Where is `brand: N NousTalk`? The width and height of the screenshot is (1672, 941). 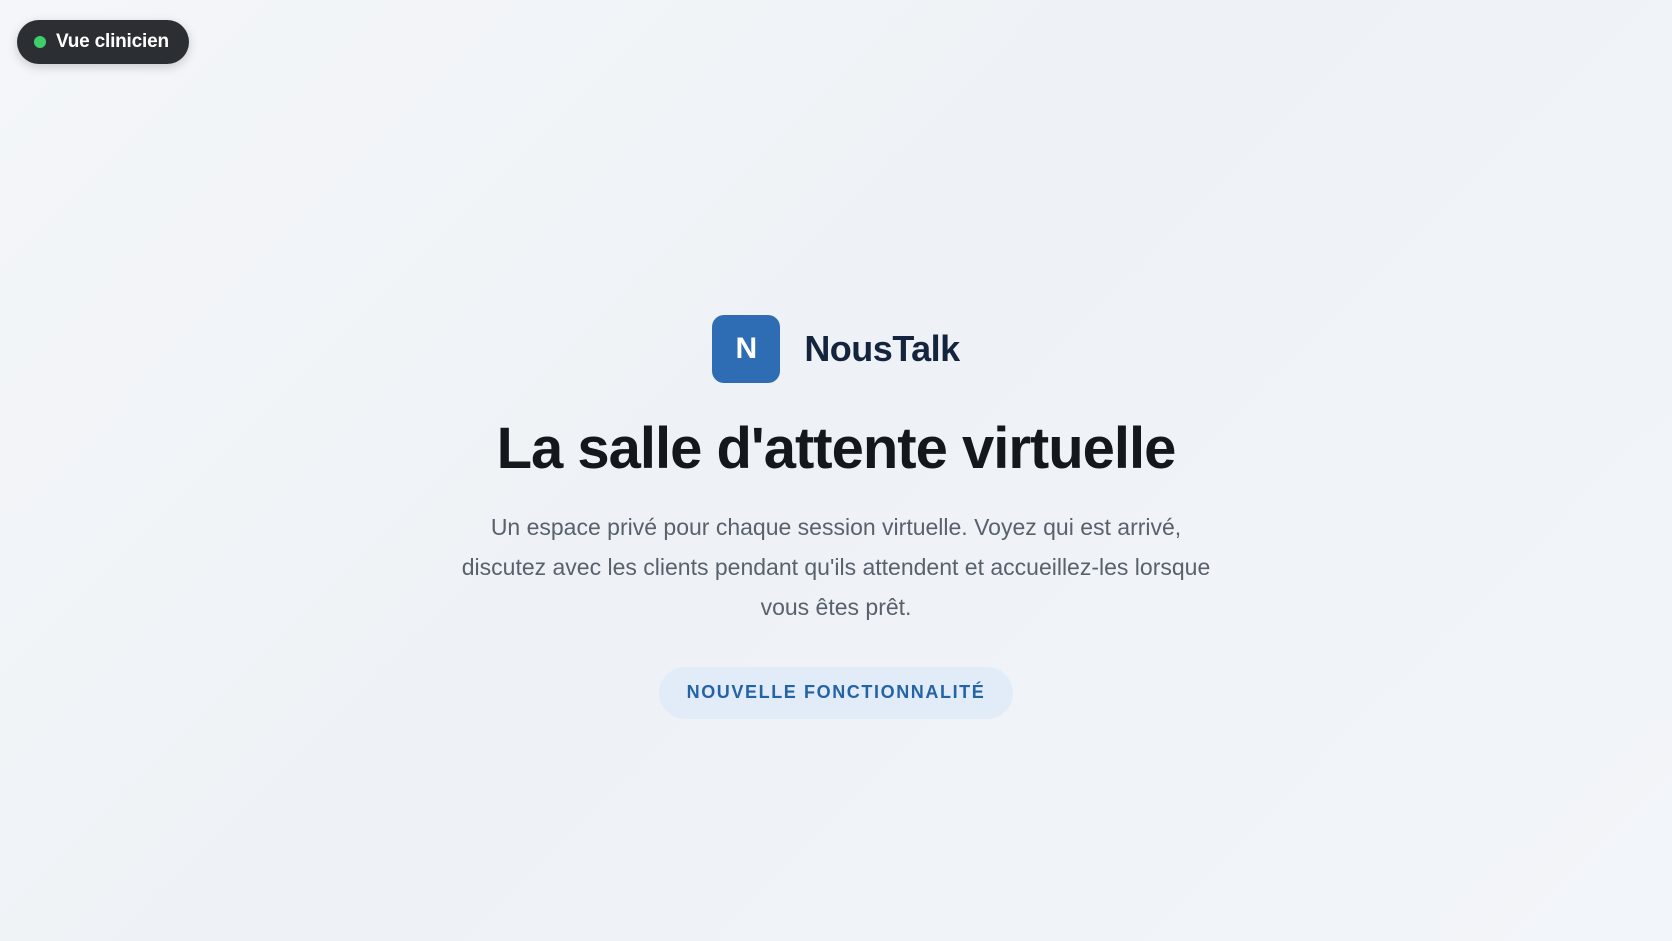 brand: N NousTalk is located at coordinates (836, 349).